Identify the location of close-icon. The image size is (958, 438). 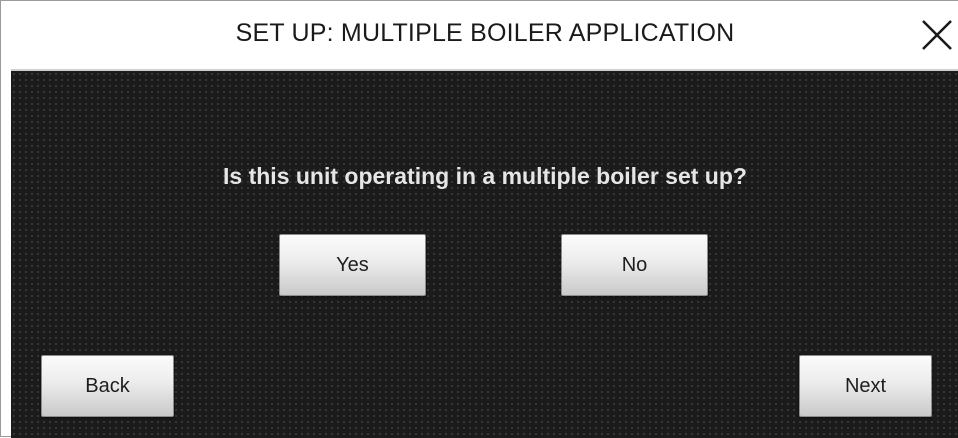
(937, 35).